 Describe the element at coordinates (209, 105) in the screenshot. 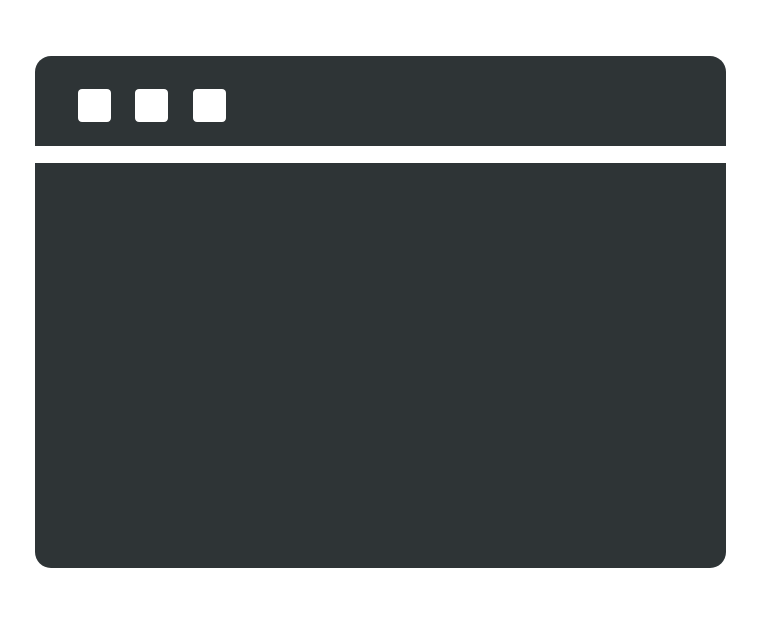

I see `window-button-3-icon` at that location.